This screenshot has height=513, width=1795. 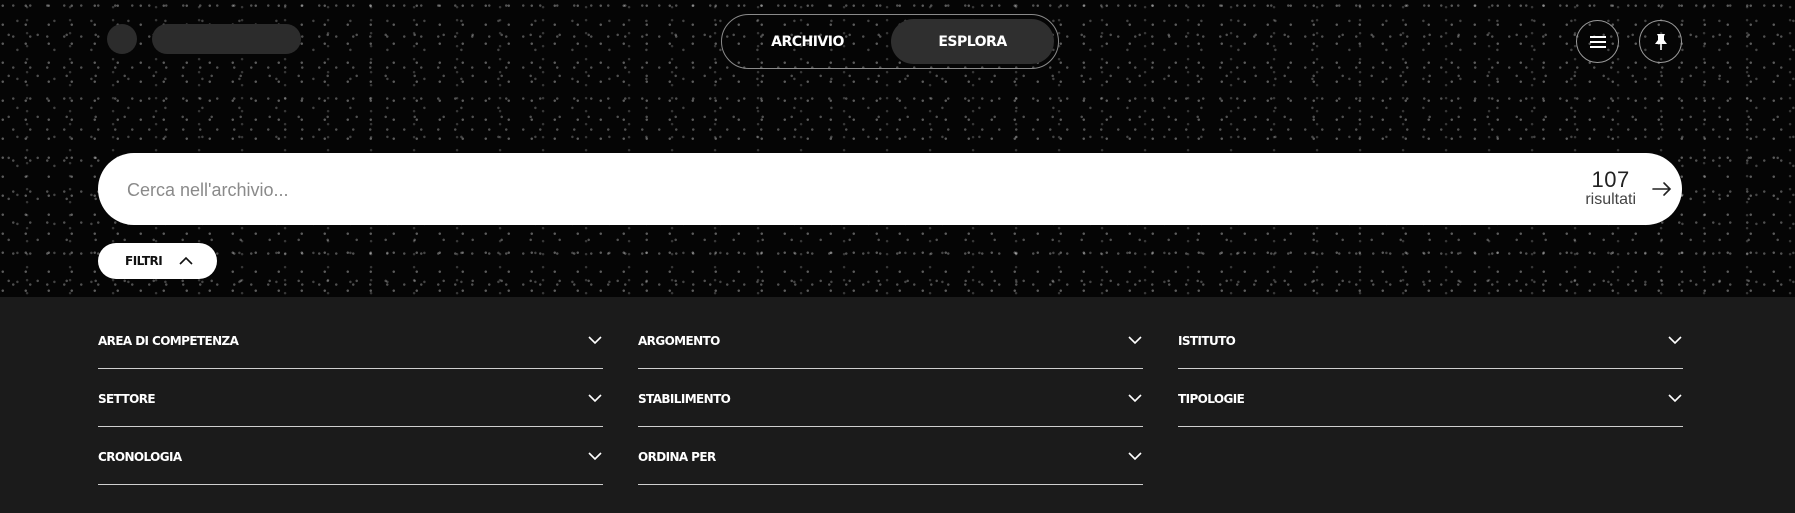 I want to click on filters-toggle-button: FILTRI, so click(x=157, y=261).